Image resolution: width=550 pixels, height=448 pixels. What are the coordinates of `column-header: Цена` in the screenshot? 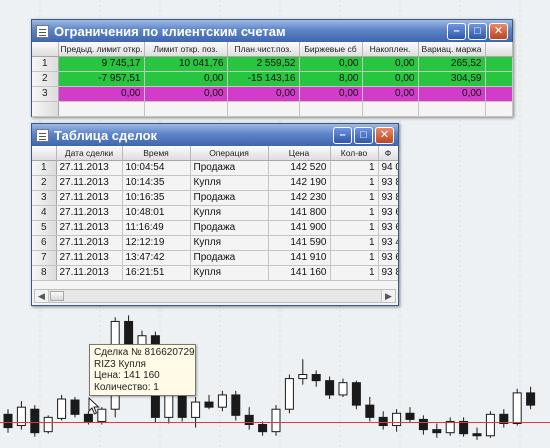 It's located at (299, 153).